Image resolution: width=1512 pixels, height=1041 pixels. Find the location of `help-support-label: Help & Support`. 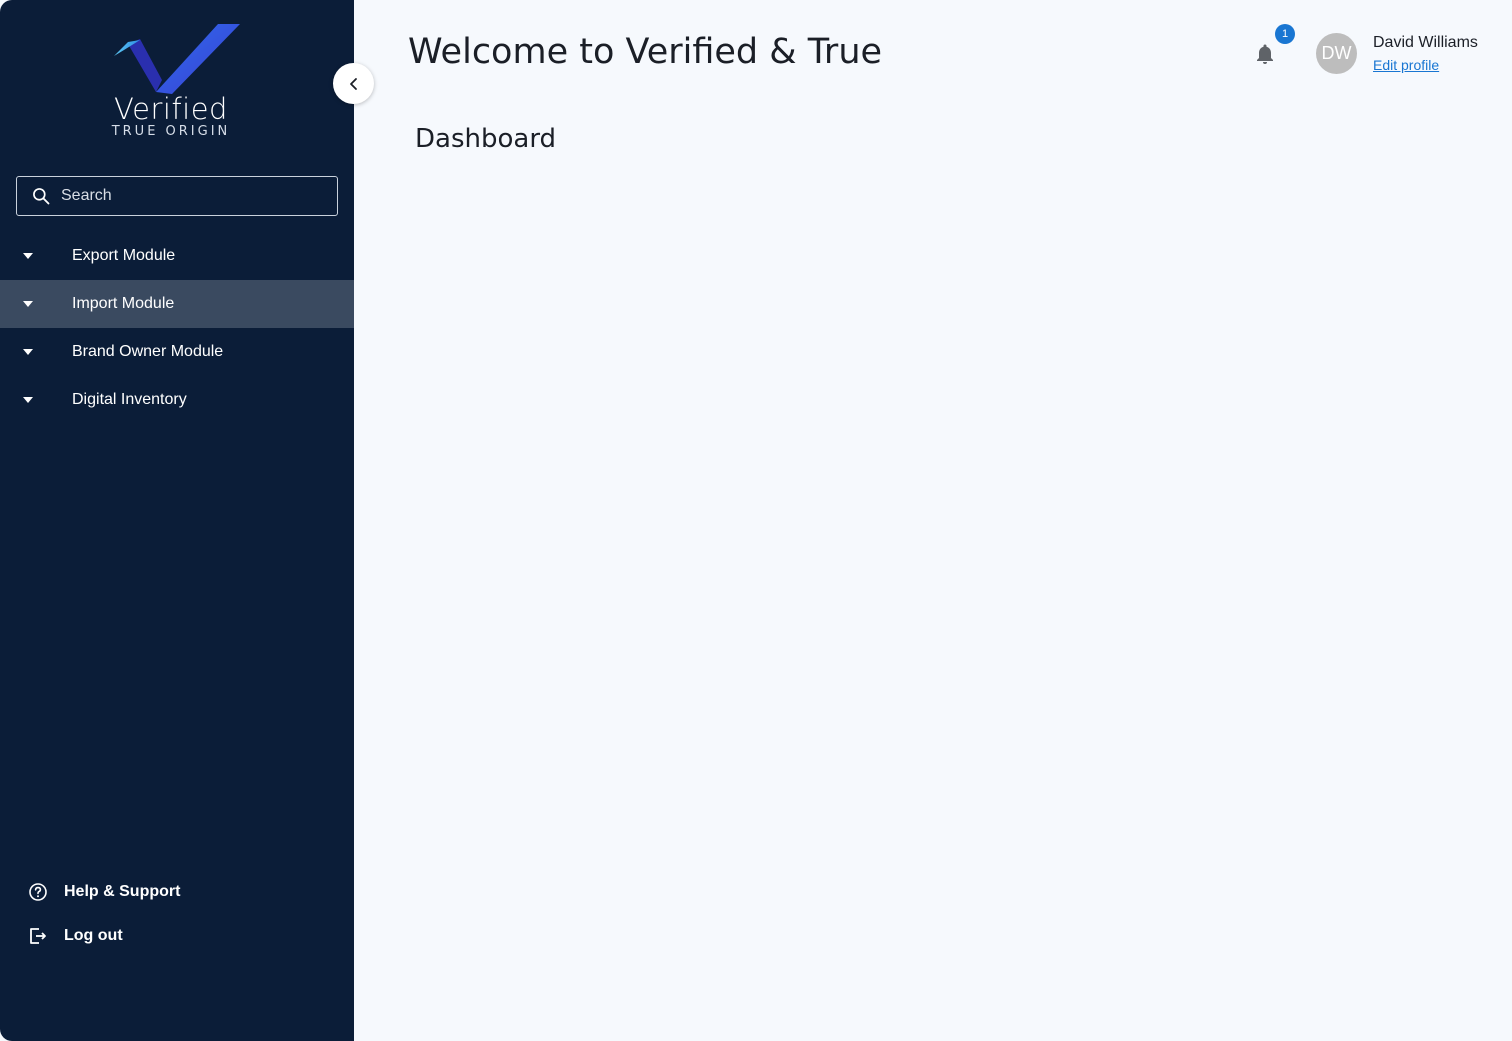

help-support-label: Help & Support is located at coordinates (122, 891).